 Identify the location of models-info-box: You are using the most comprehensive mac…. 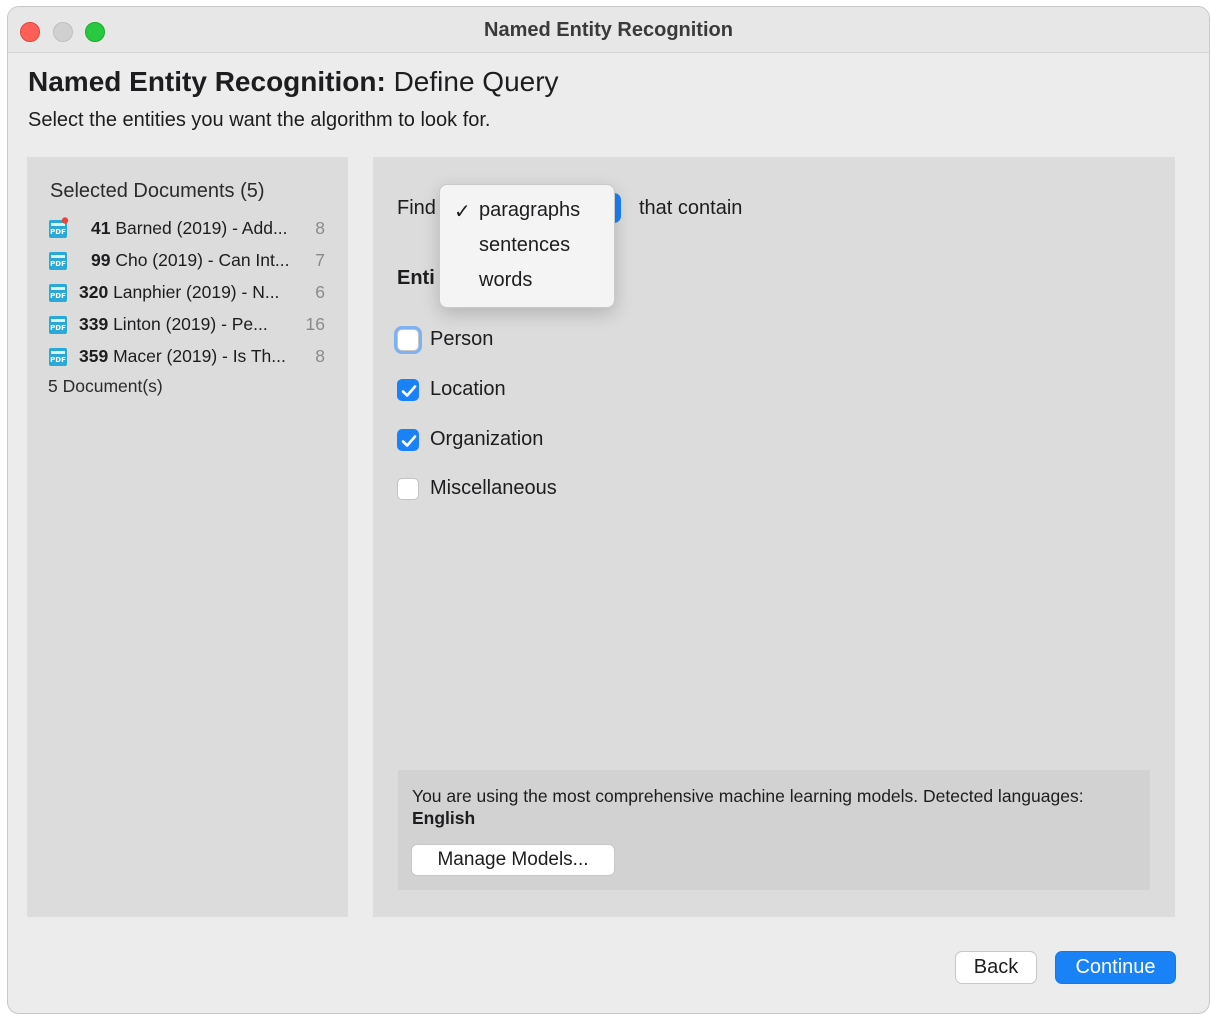
(774, 830).